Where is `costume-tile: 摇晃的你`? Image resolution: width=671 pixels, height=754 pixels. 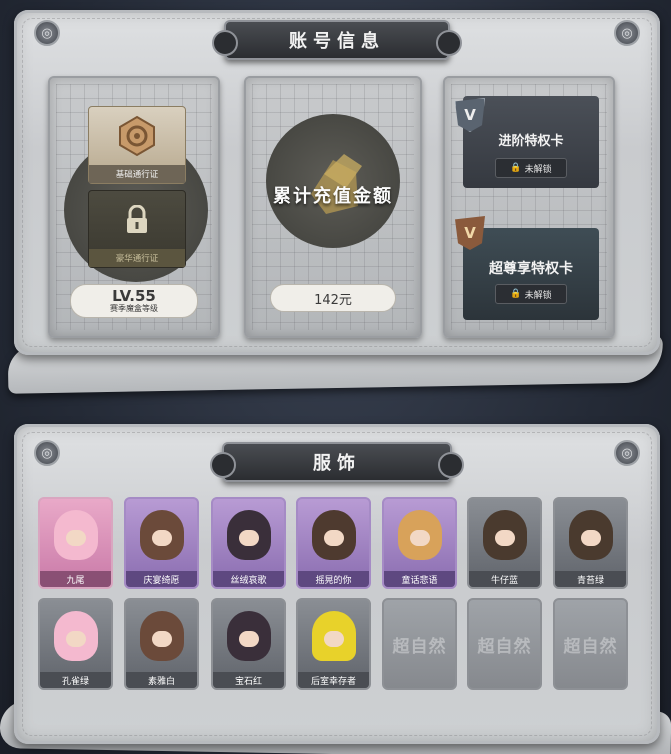
costume-tile: 摇晃的你 is located at coordinates (333, 543).